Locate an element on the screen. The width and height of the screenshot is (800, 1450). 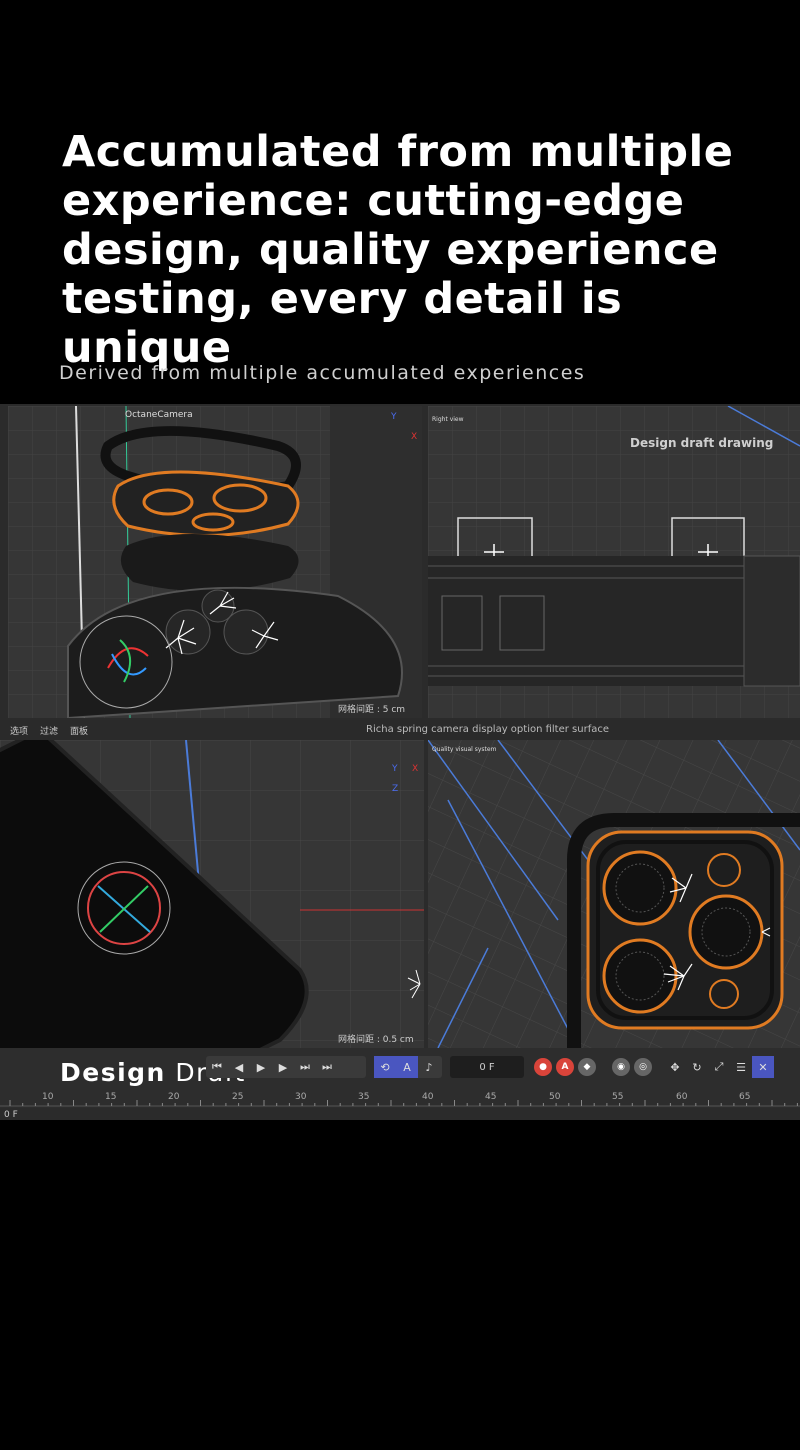
skip-start-icon: ⏮ is located at coordinates (217, 1067).